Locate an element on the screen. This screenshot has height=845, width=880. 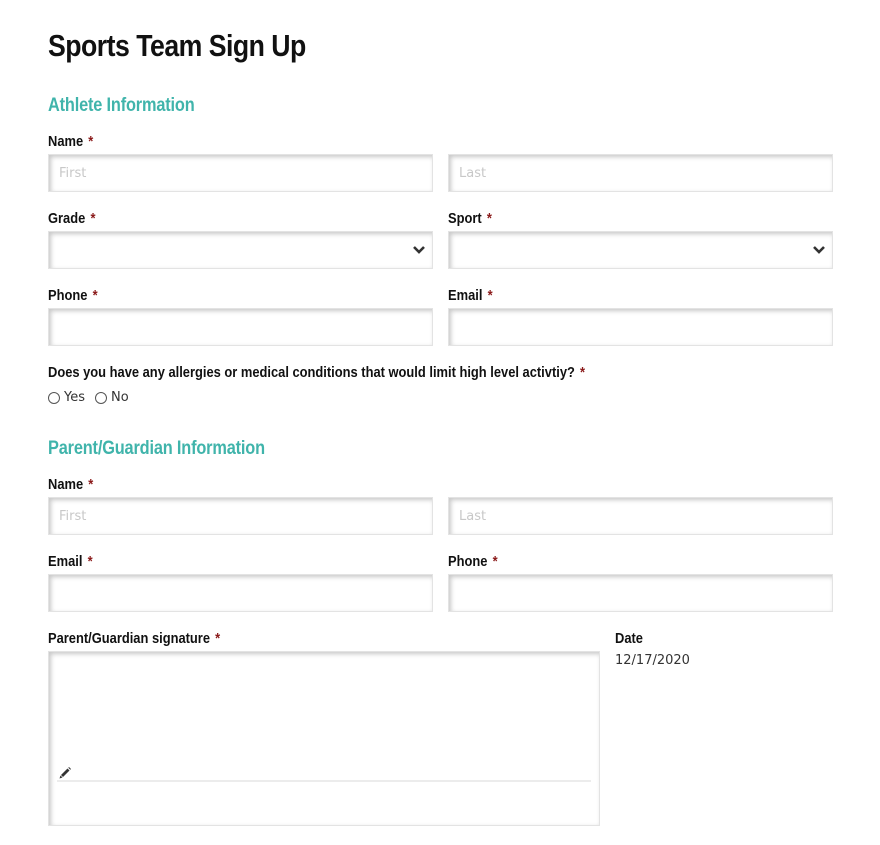
medical-option-yes: Yes is located at coordinates (66, 397).